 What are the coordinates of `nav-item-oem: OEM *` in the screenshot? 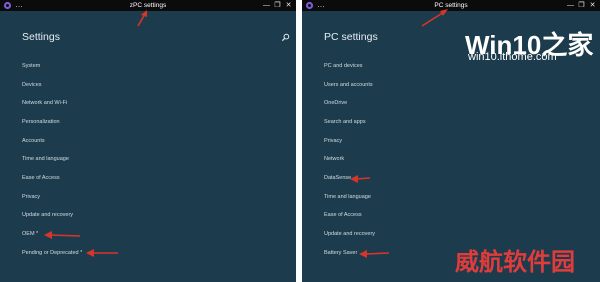 It's located at (30, 234).